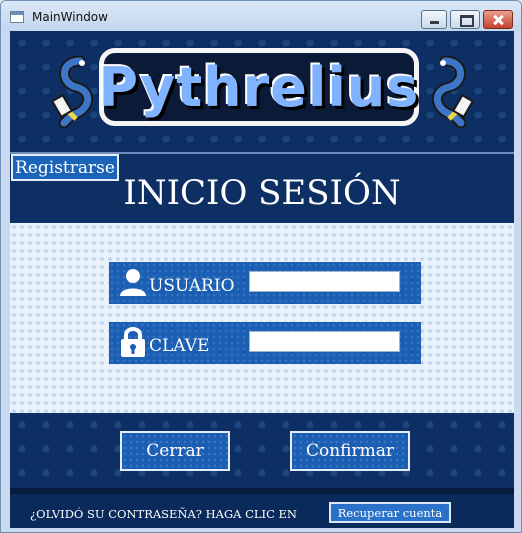  Describe the element at coordinates (259, 87) in the screenshot. I see `app-logo: Pythrelius` at that location.